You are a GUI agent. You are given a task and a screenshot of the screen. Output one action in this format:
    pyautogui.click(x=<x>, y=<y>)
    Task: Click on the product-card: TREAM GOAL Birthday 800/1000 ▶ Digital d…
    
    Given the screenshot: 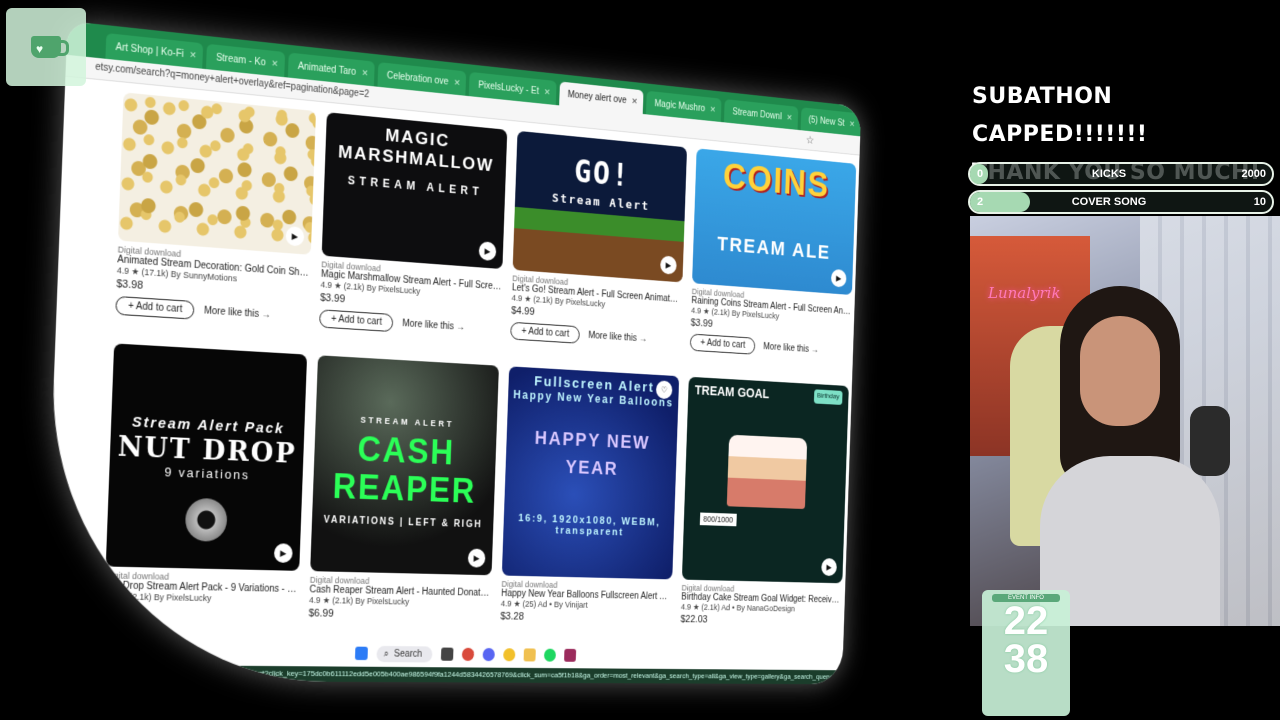 What is the action you would take?
    pyautogui.click(x=764, y=501)
    